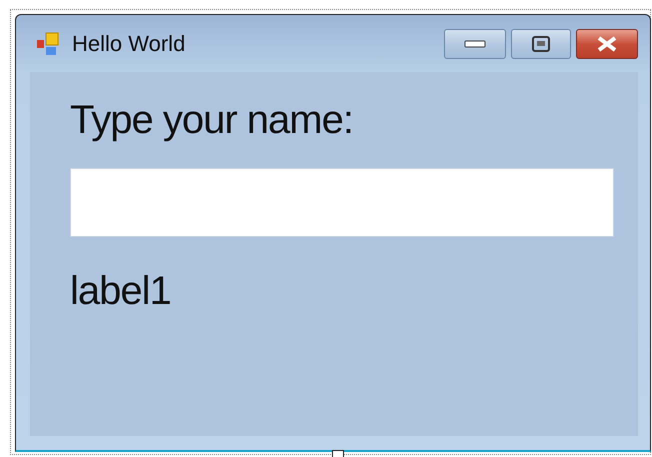  What do you see at coordinates (342, 202) in the screenshot?
I see `name-input-field` at bounding box center [342, 202].